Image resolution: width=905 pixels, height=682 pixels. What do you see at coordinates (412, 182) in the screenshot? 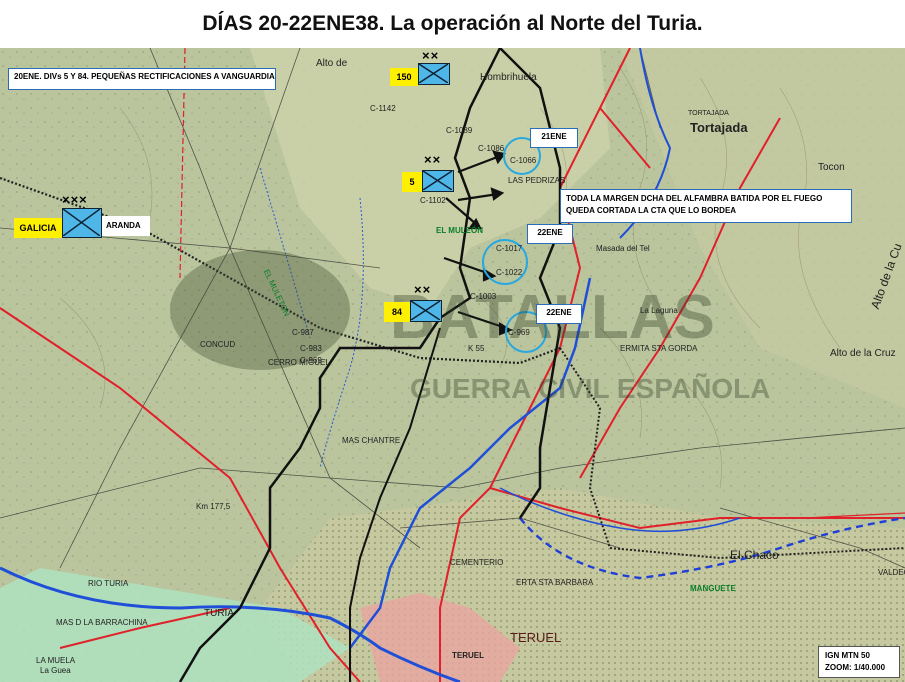
I see `unit-label-5: 5` at bounding box center [412, 182].